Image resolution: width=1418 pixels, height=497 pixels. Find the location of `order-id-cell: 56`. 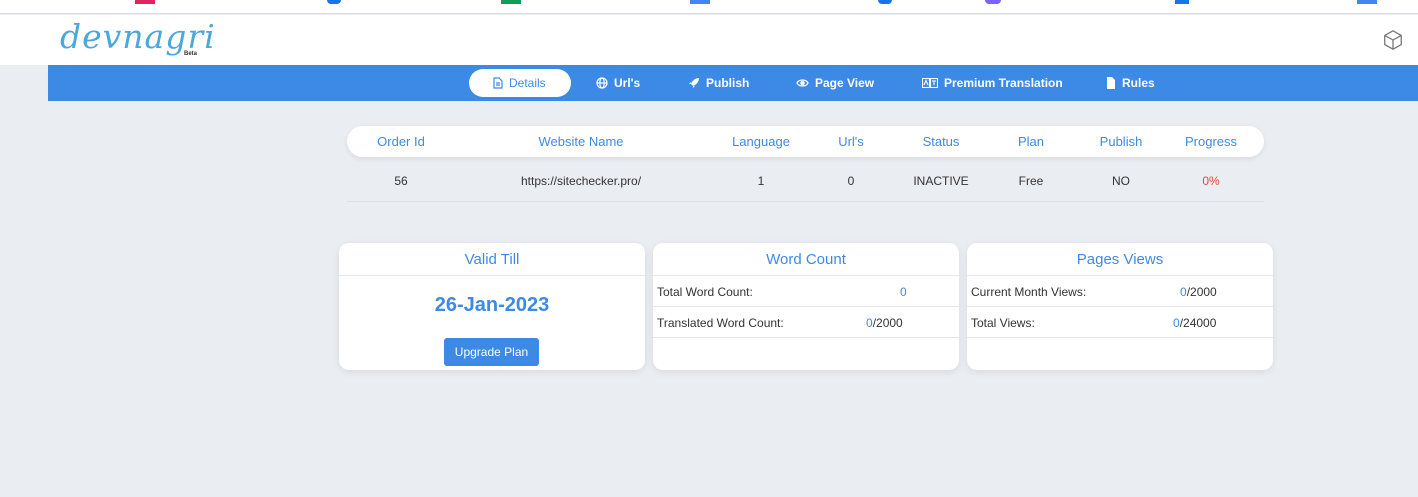

order-id-cell: 56 is located at coordinates (401, 181).